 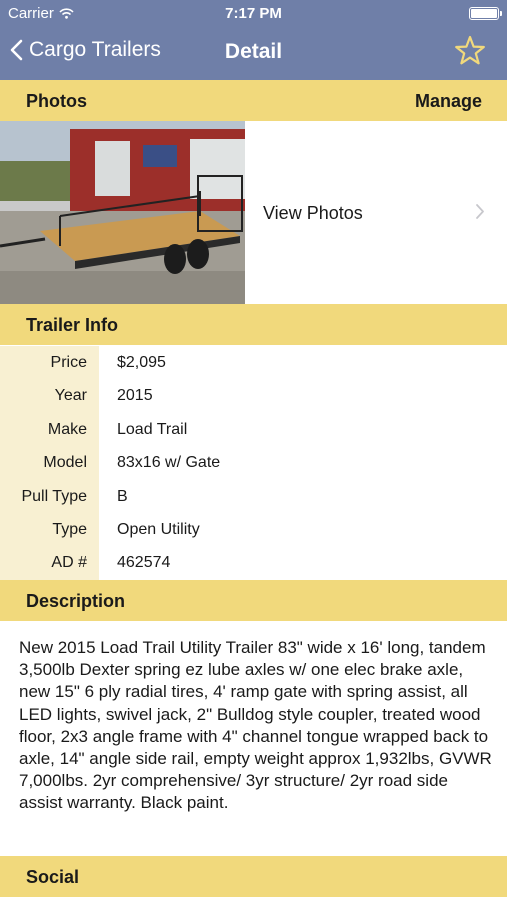 I want to click on trailer-photo-thumbnail, so click(x=122, y=212).